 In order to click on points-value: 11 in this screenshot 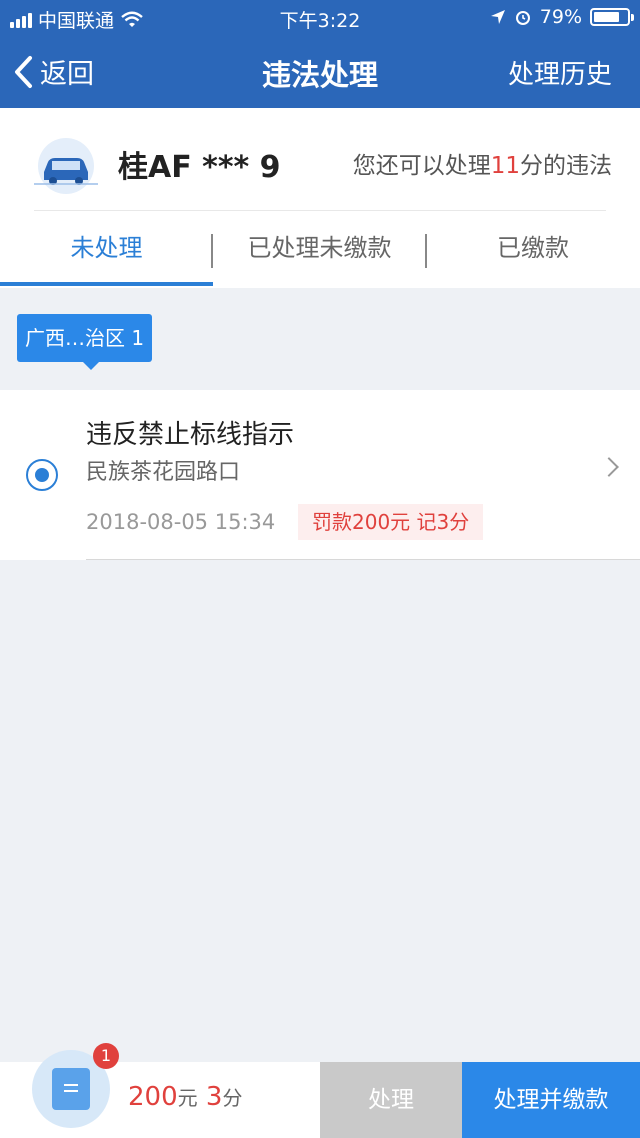, I will do `click(505, 166)`.